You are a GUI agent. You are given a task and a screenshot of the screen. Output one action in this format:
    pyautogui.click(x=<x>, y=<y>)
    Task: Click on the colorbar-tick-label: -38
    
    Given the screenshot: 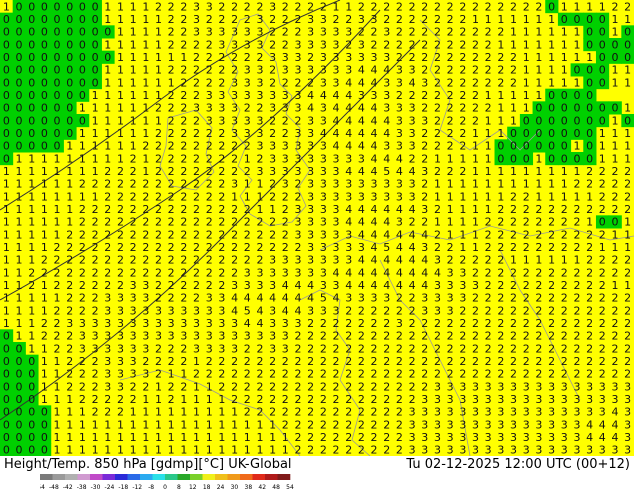 What is the action you would take?
    pyautogui.click(x=82, y=487)
    